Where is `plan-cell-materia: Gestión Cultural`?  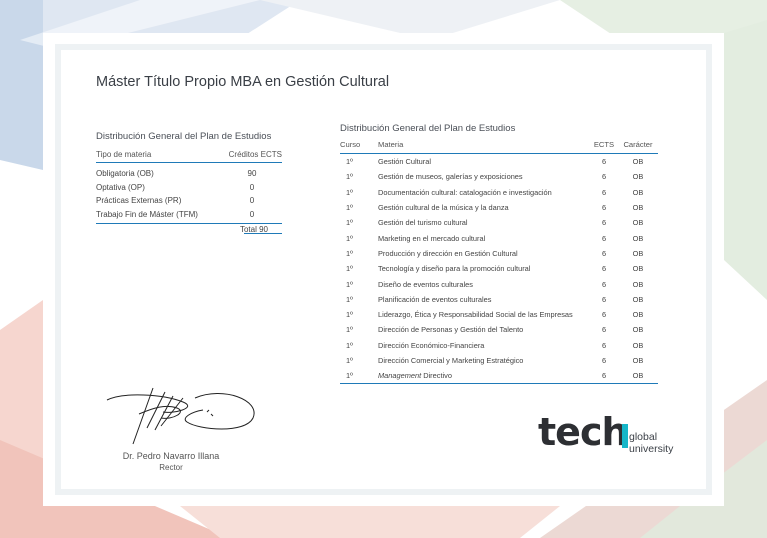 plan-cell-materia: Gestión Cultural is located at coordinates (404, 162).